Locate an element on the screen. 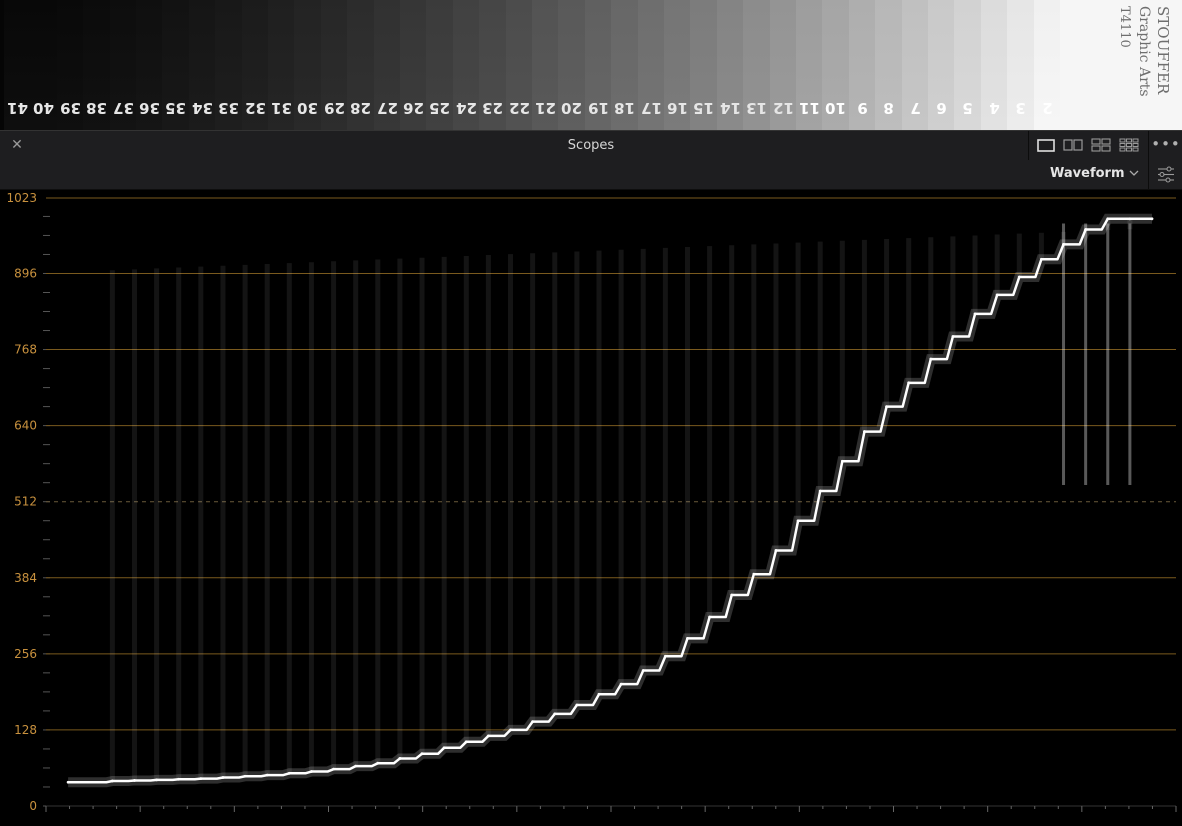  wedge-step-number: 30 is located at coordinates (308, 108).